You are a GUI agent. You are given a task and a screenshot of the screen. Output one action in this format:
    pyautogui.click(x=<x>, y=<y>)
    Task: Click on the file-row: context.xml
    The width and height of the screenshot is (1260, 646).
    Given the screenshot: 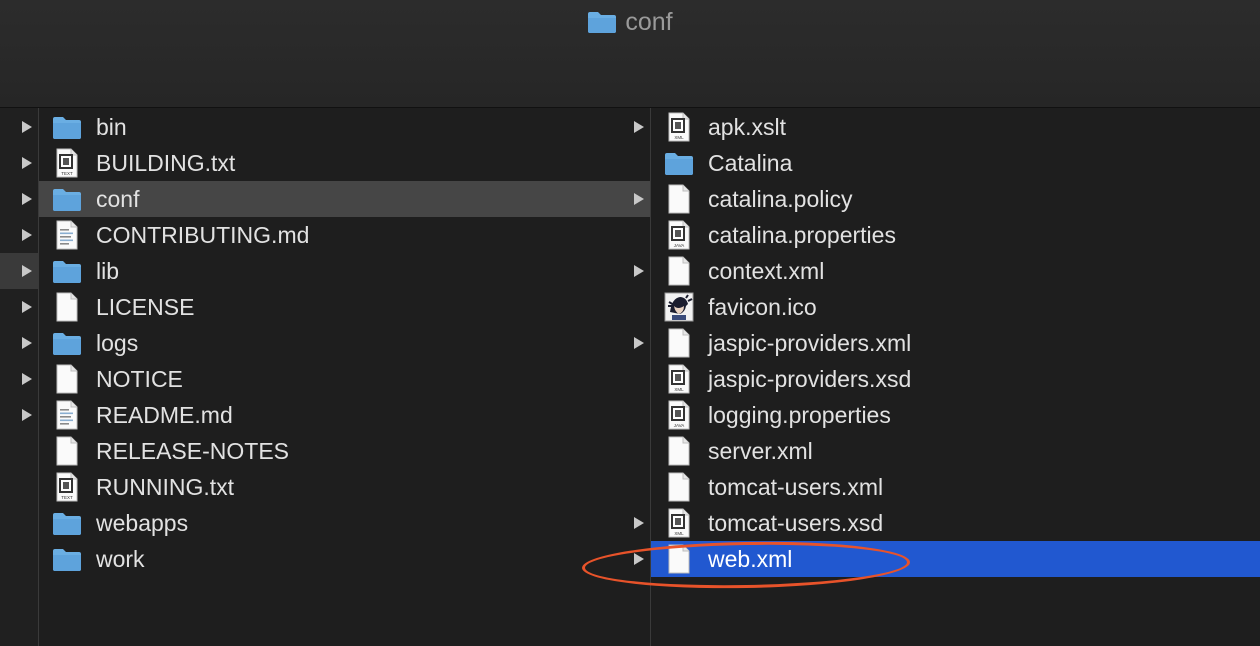 What is the action you would take?
    pyautogui.click(x=955, y=271)
    